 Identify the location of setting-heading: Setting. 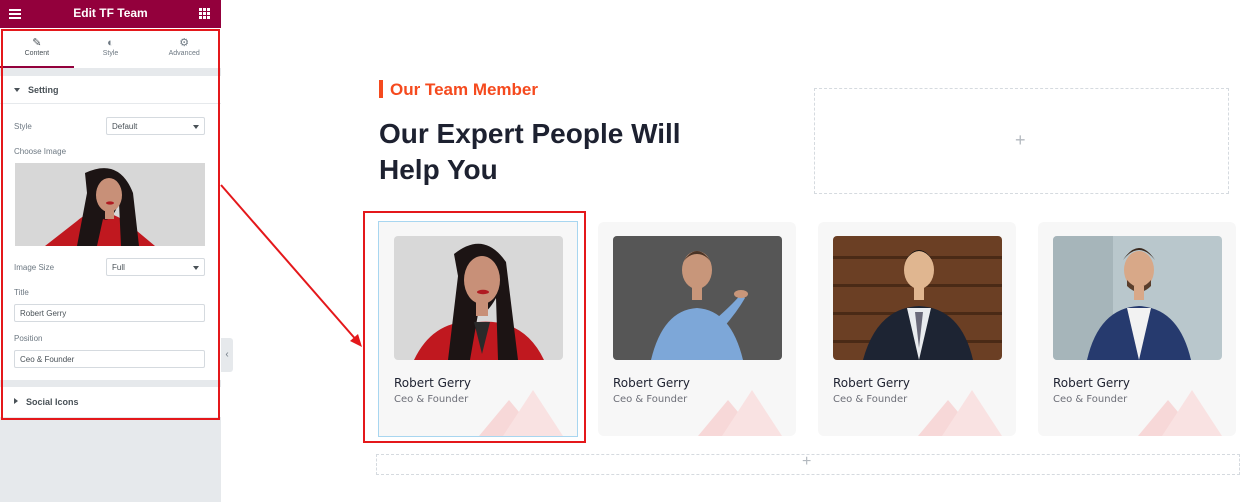
(43, 90).